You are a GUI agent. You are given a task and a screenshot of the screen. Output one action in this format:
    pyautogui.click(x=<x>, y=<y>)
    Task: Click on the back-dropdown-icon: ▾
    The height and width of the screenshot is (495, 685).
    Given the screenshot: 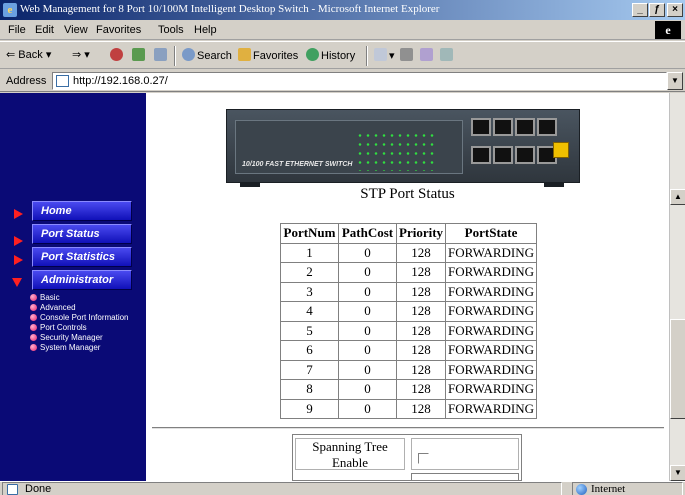 What is the action you would take?
    pyautogui.click(x=49, y=55)
    